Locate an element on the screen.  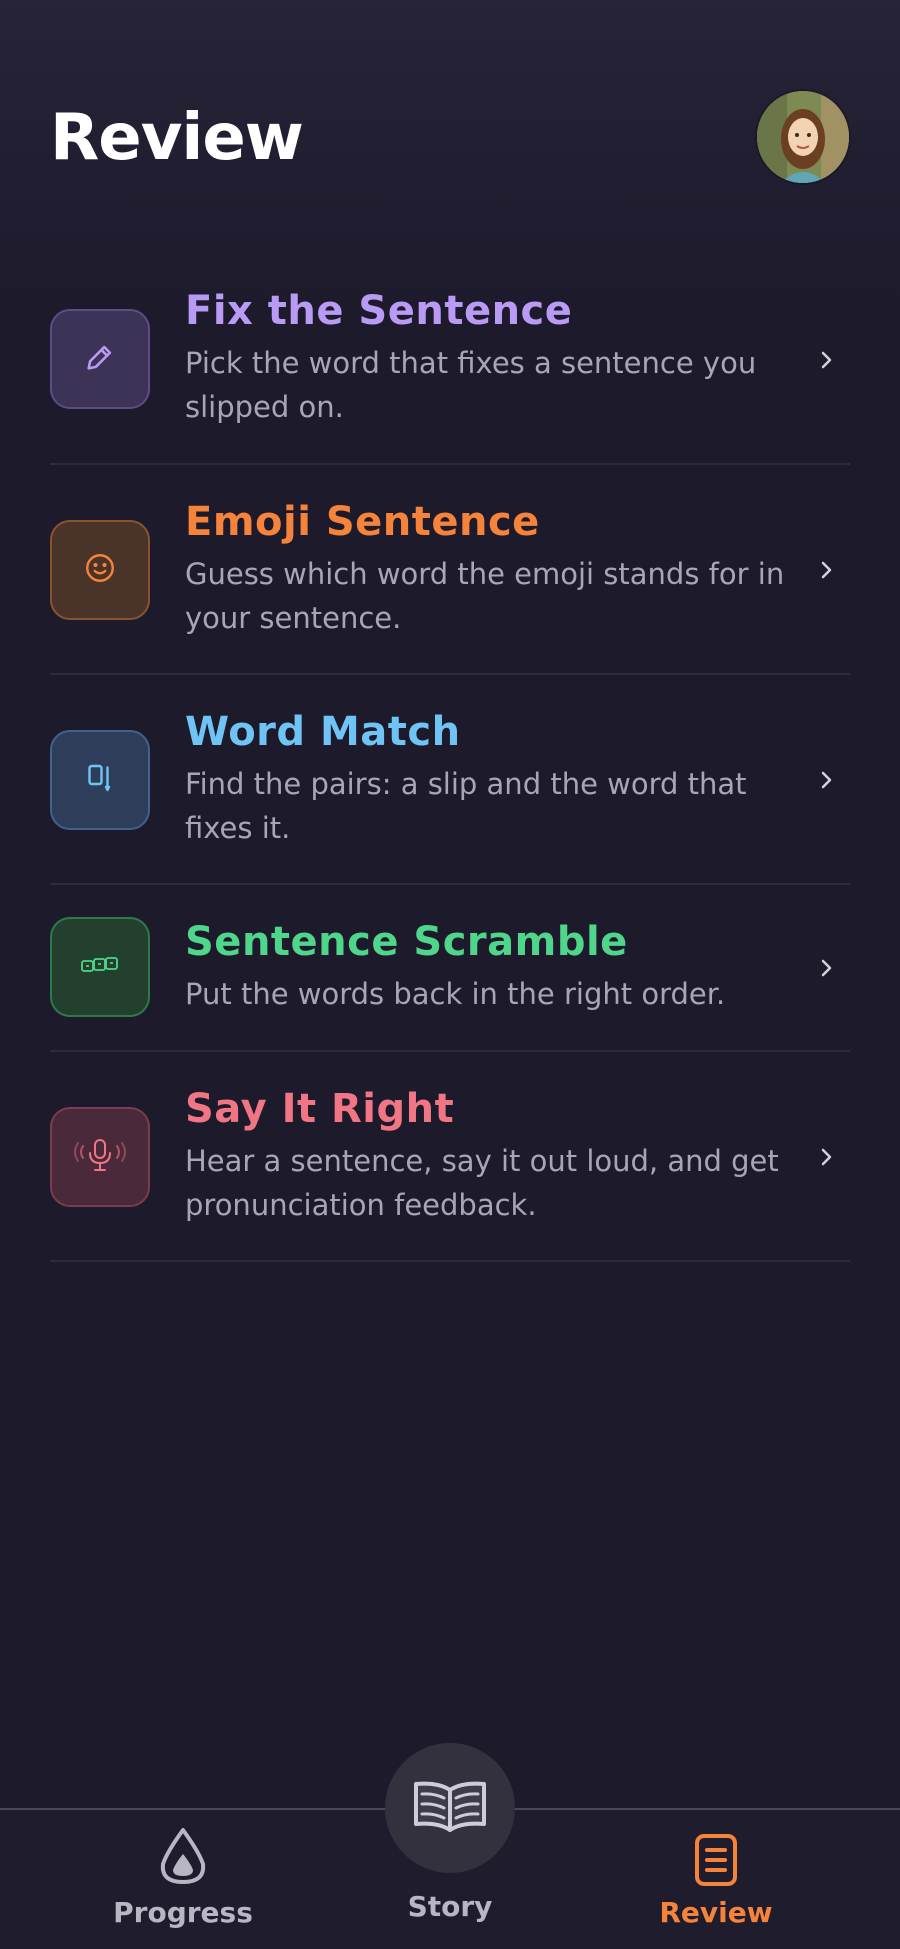
story-button is located at coordinates (450, 1808).